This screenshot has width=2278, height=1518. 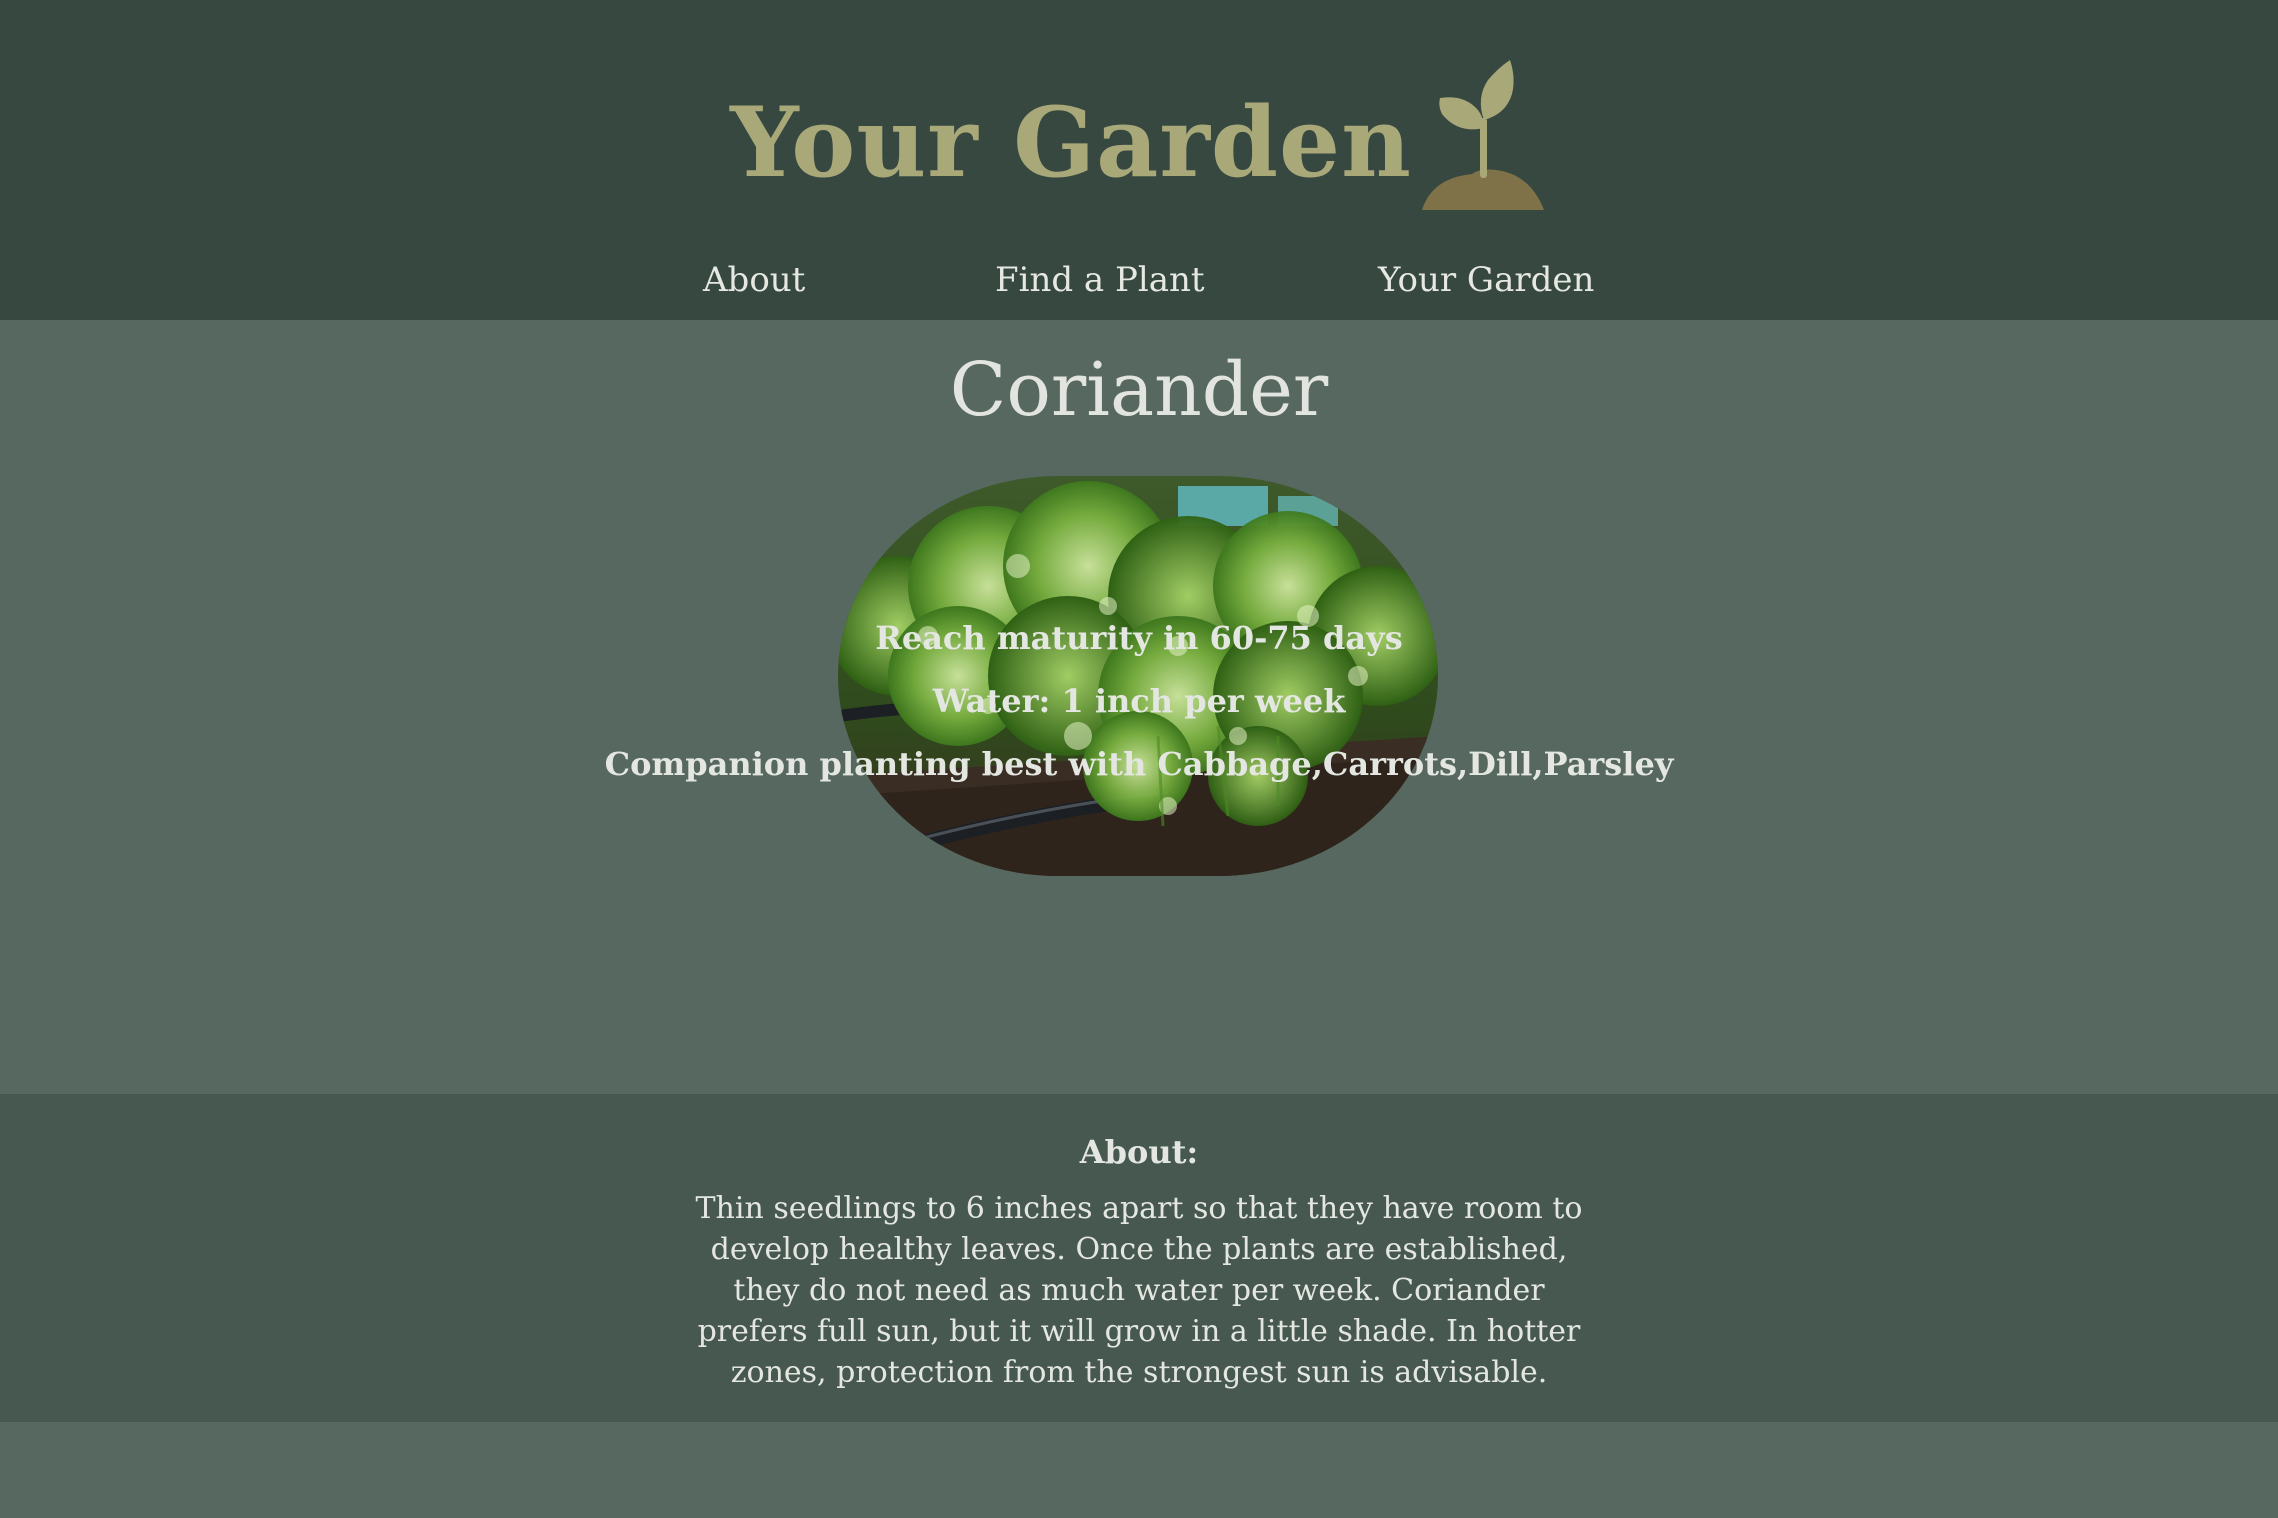 What do you see at coordinates (1139, 1152) in the screenshot?
I see `about-heading: About:` at bounding box center [1139, 1152].